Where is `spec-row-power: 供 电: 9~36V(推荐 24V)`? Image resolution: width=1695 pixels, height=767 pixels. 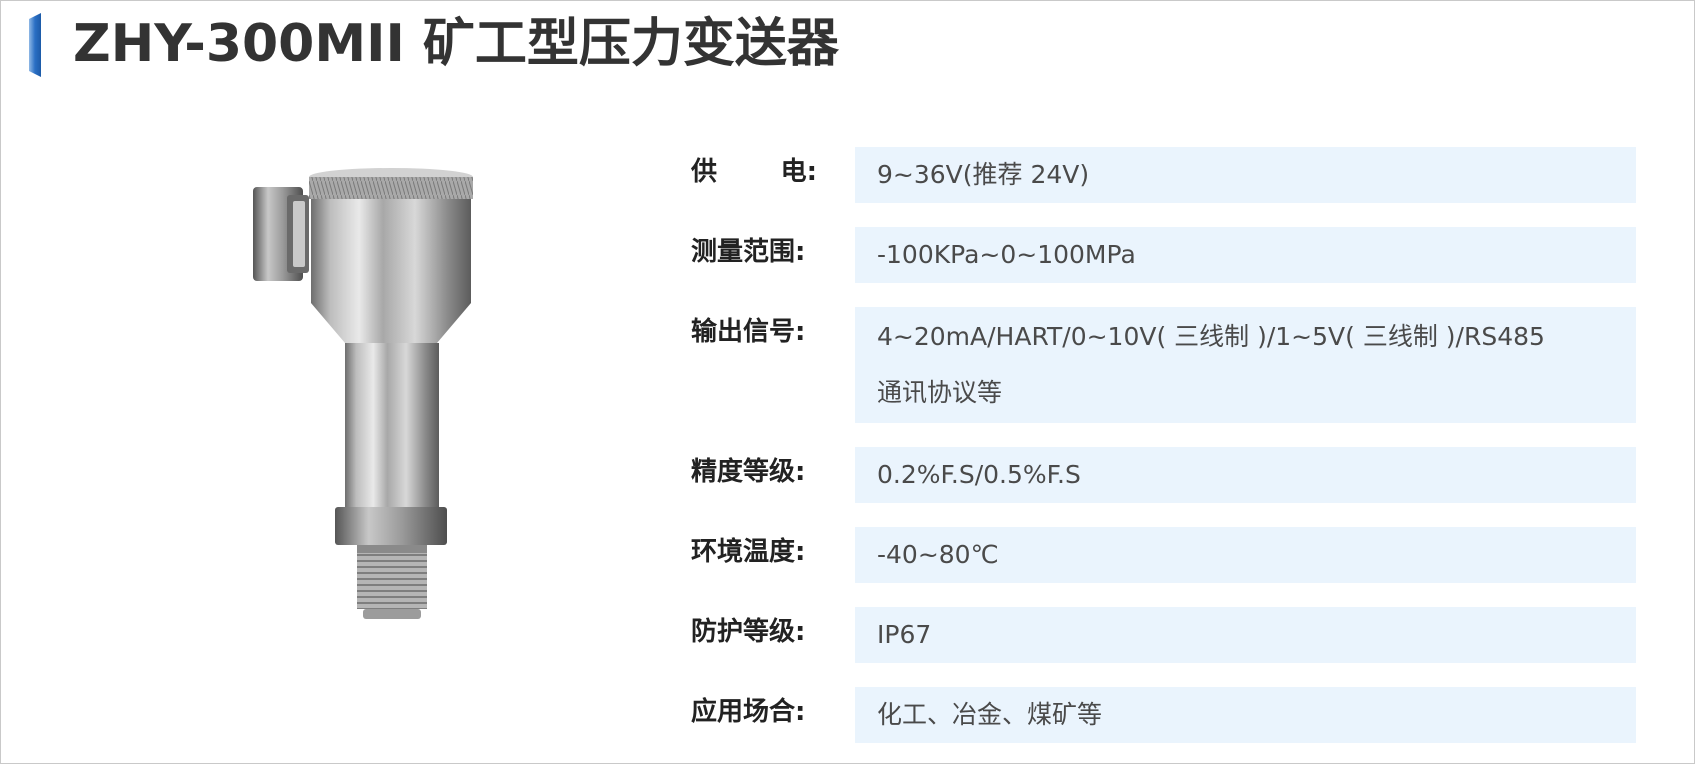 spec-row-power: 供 电: 9~36V(推荐 24V) is located at coordinates (1163, 175).